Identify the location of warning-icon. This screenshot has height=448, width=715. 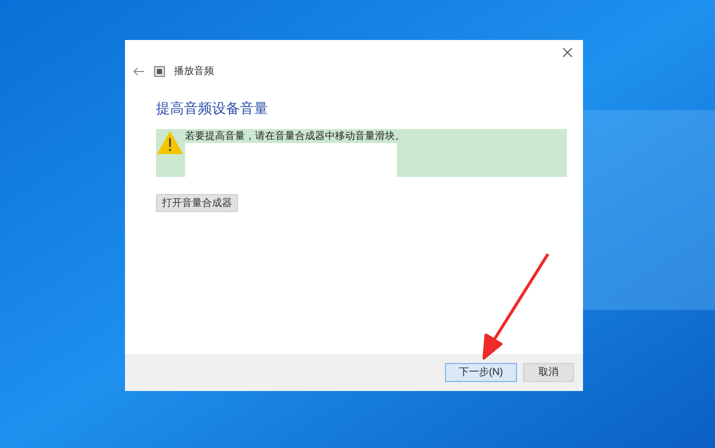
(170, 142).